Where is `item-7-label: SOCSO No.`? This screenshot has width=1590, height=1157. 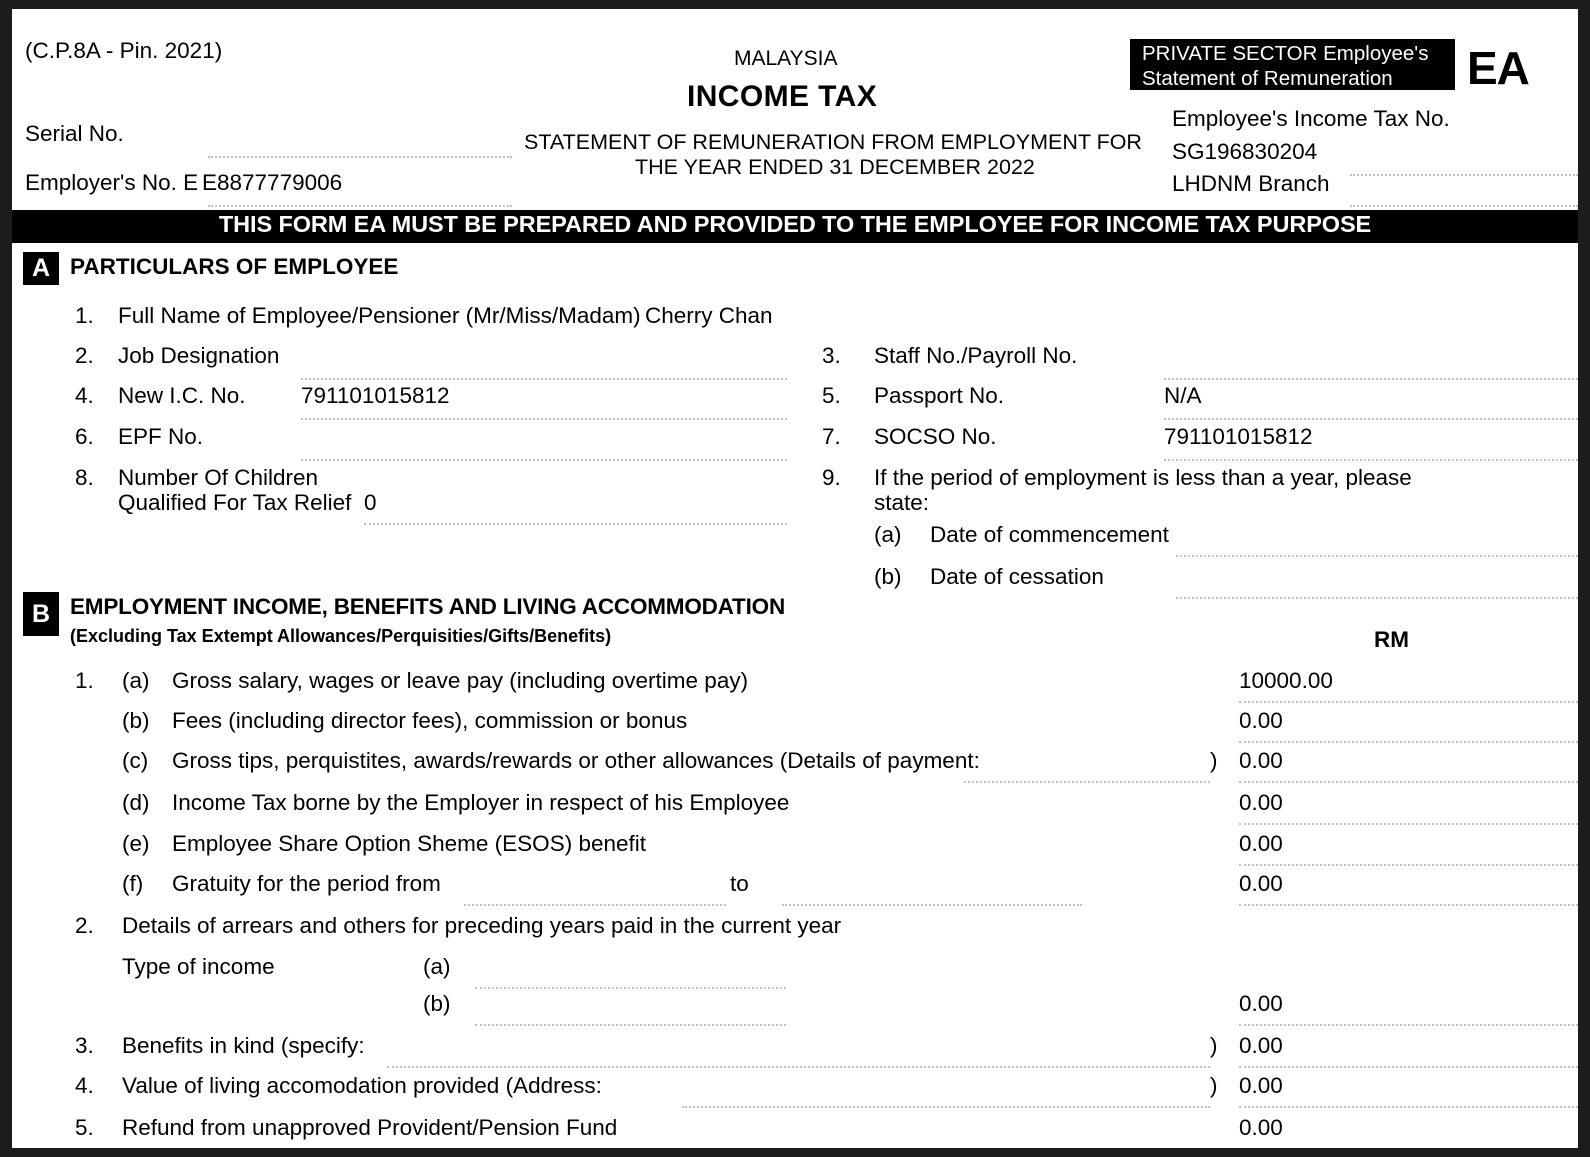
item-7-label: SOCSO No. is located at coordinates (935, 436).